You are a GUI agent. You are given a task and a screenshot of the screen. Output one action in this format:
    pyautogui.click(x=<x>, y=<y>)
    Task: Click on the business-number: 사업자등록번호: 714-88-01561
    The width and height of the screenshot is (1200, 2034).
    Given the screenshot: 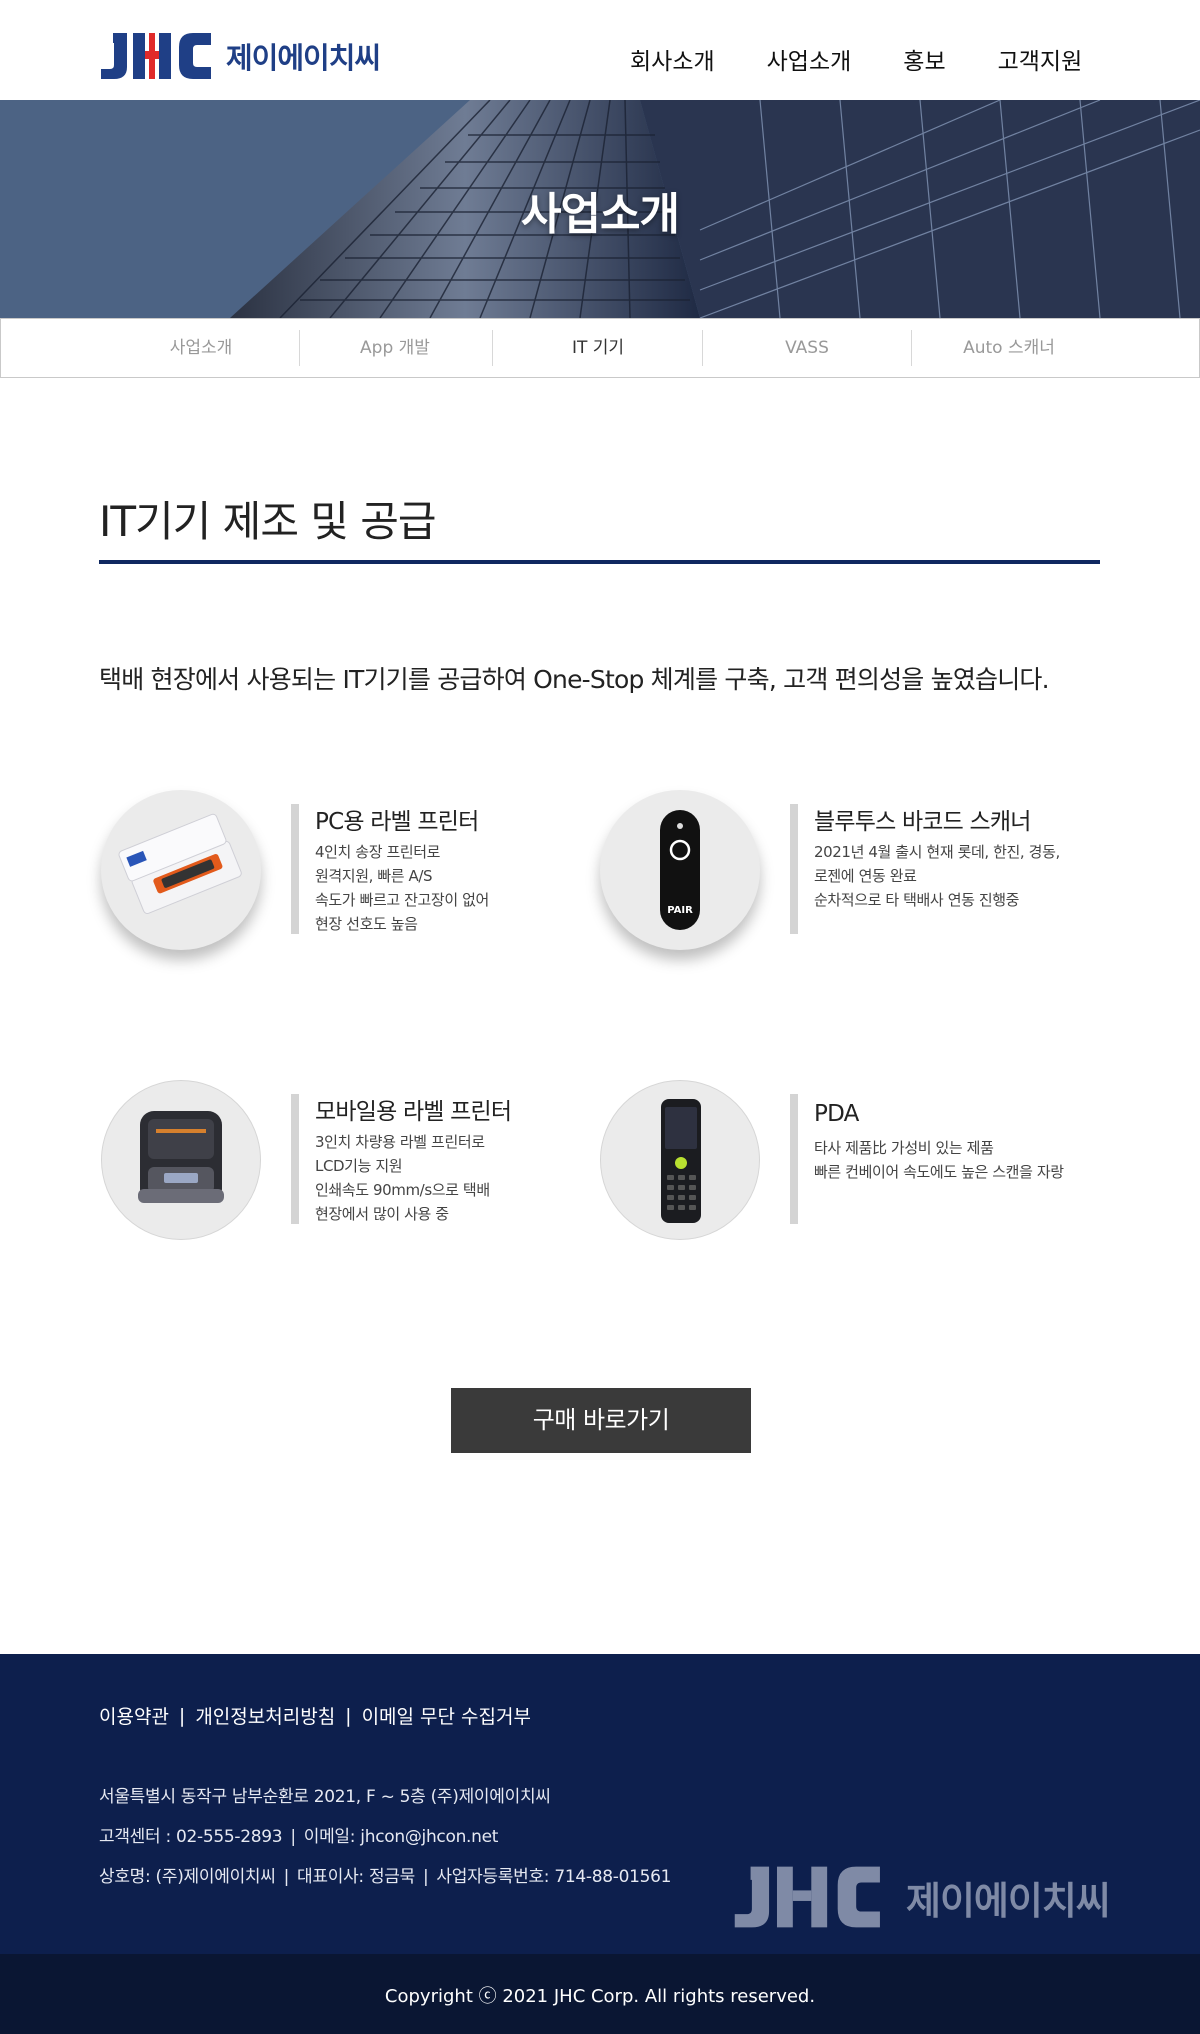 What is the action you would take?
    pyautogui.click(x=554, y=1877)
    